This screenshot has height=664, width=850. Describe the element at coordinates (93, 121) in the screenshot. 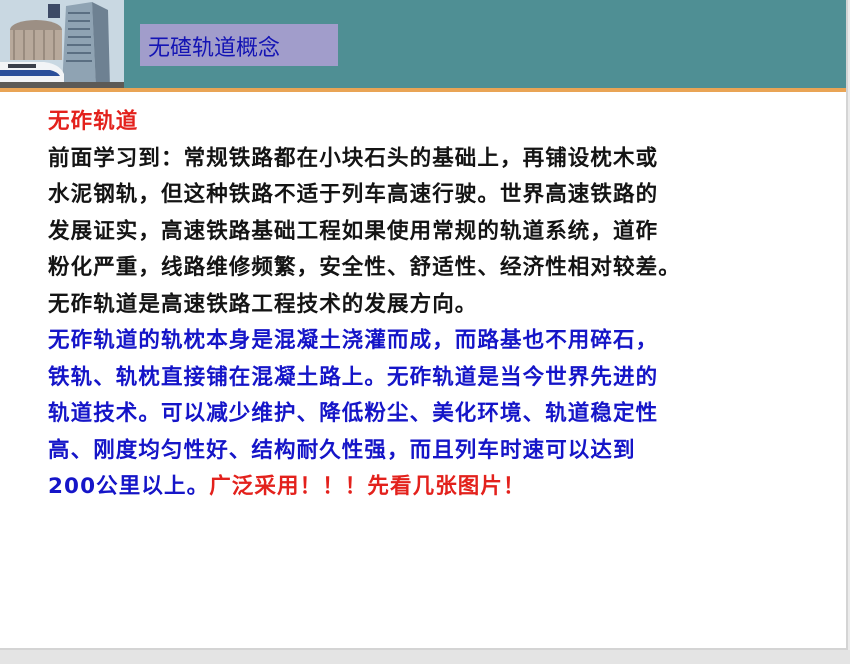

I see `section-heading: 无砟轨道` at that location.